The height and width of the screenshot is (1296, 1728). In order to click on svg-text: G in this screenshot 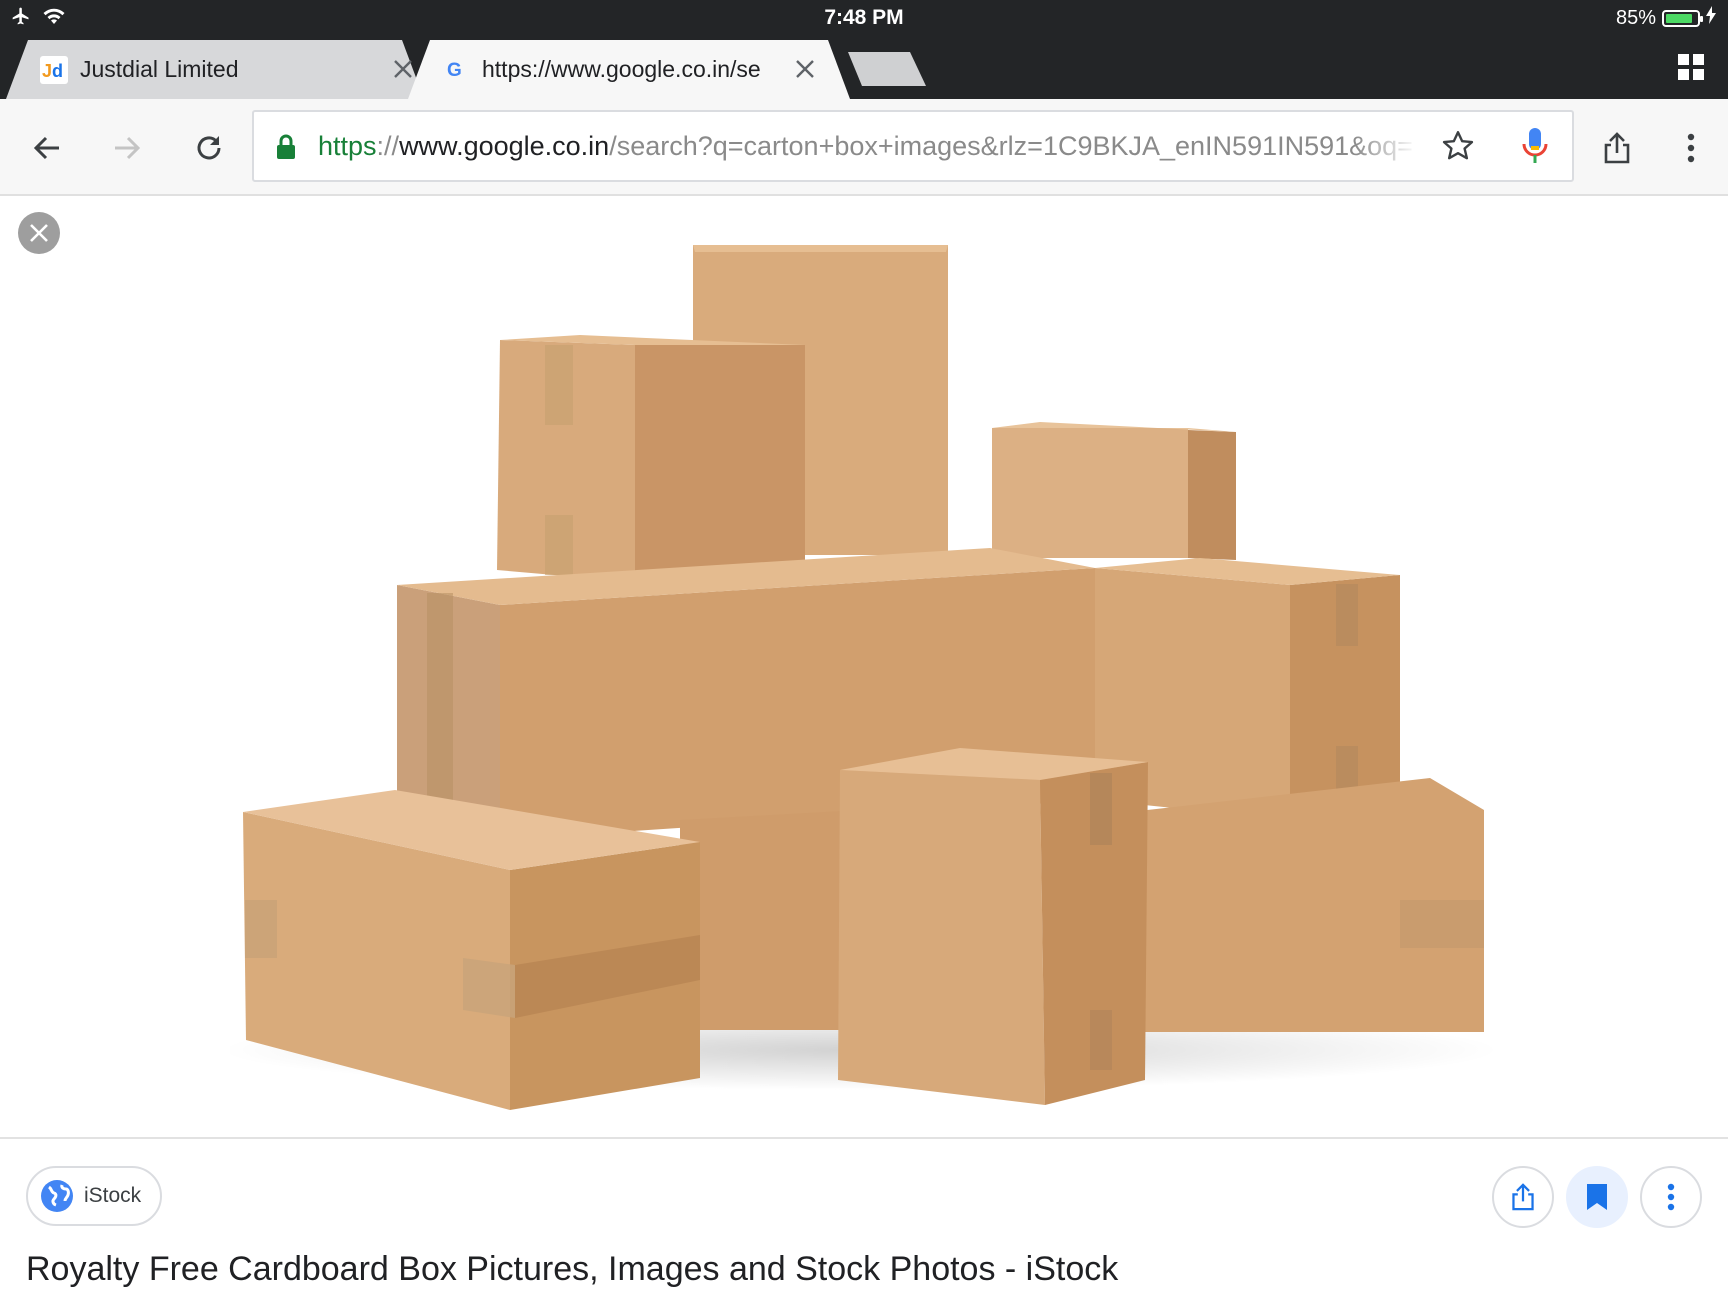, I will do `click(454, 70)`.